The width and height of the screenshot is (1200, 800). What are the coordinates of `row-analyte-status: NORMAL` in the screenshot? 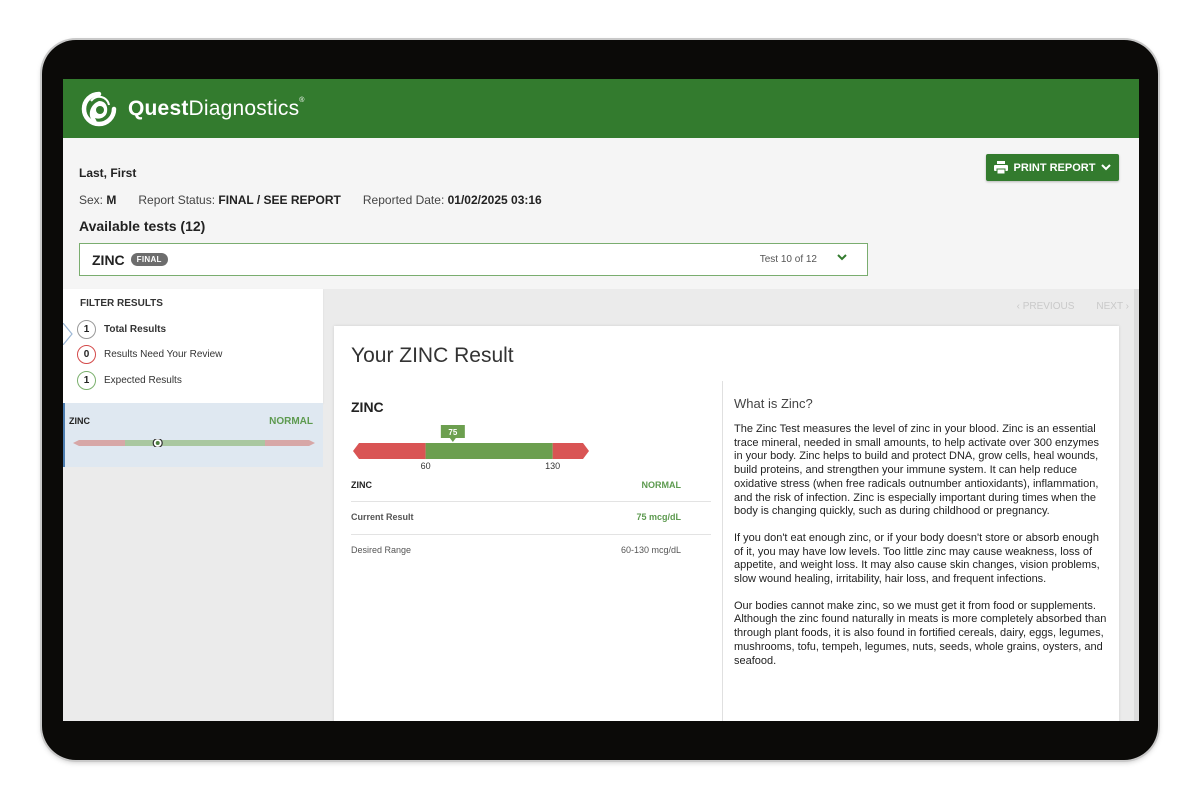 It's located at (661, 485).